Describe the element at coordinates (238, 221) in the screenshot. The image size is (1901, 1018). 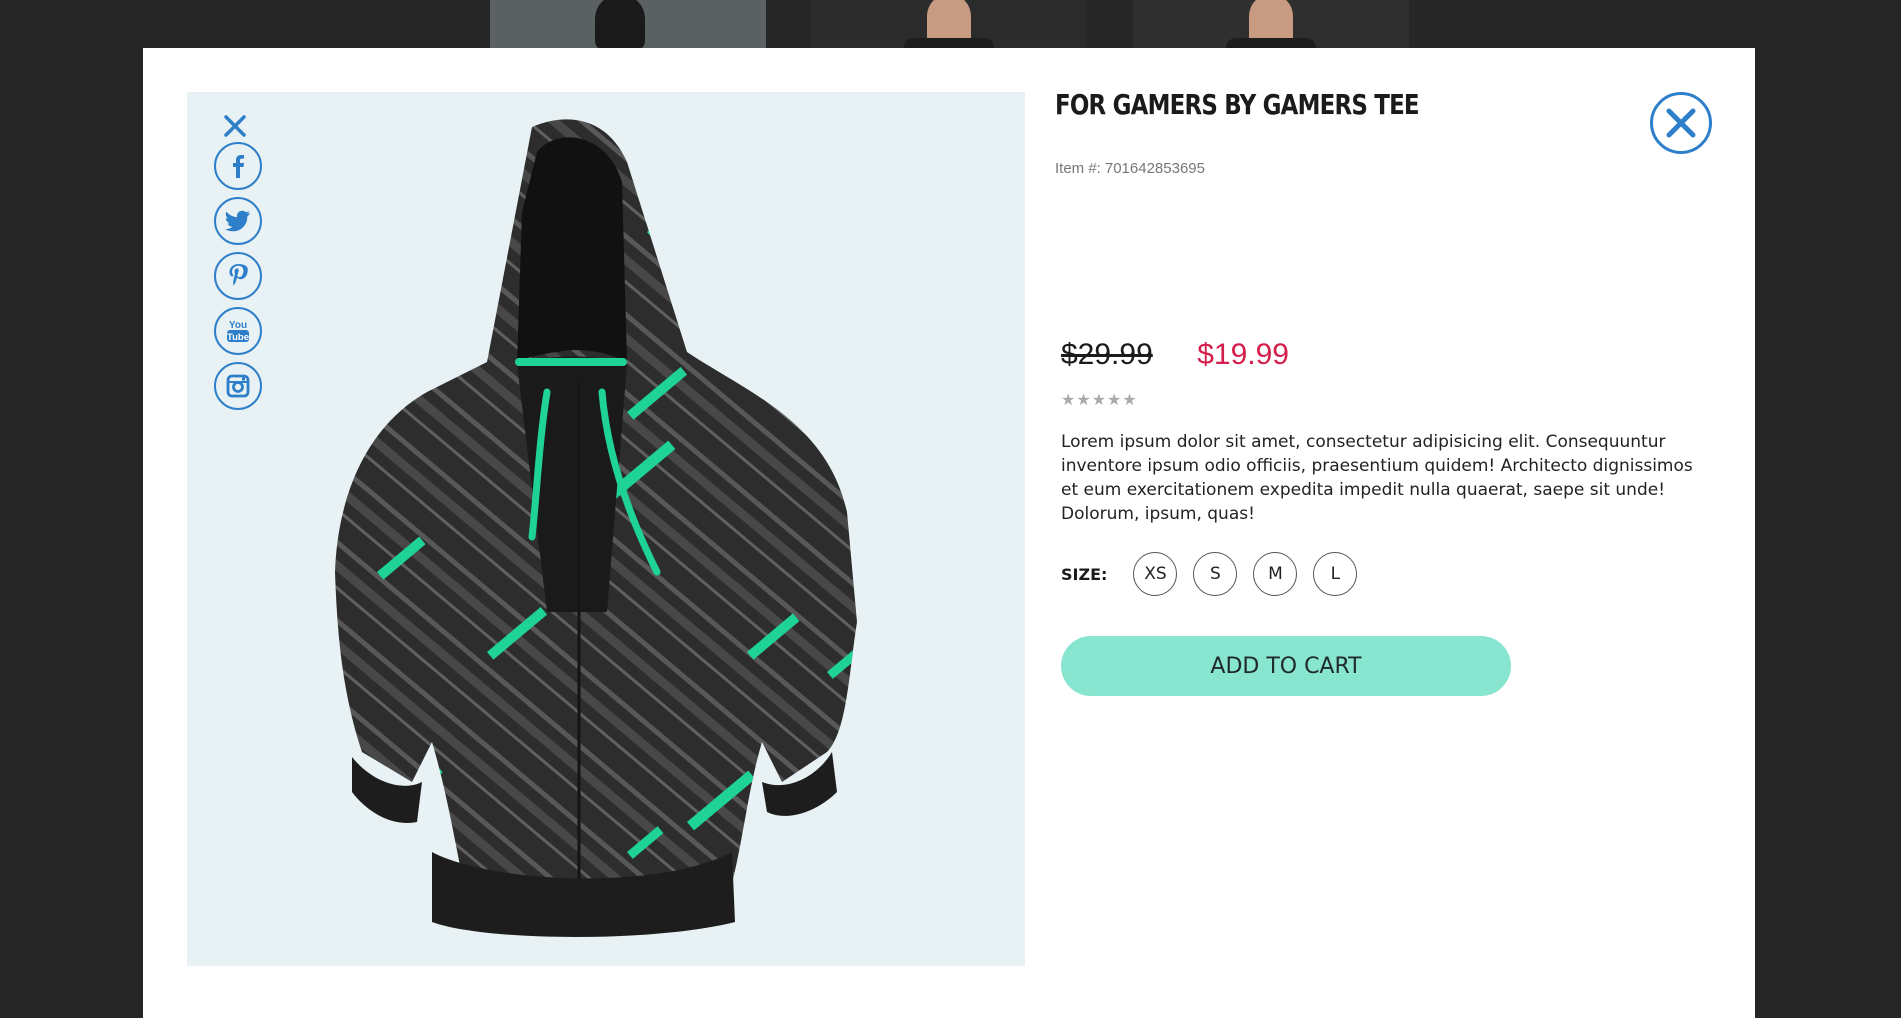
I see `twitter-icon` at that location.